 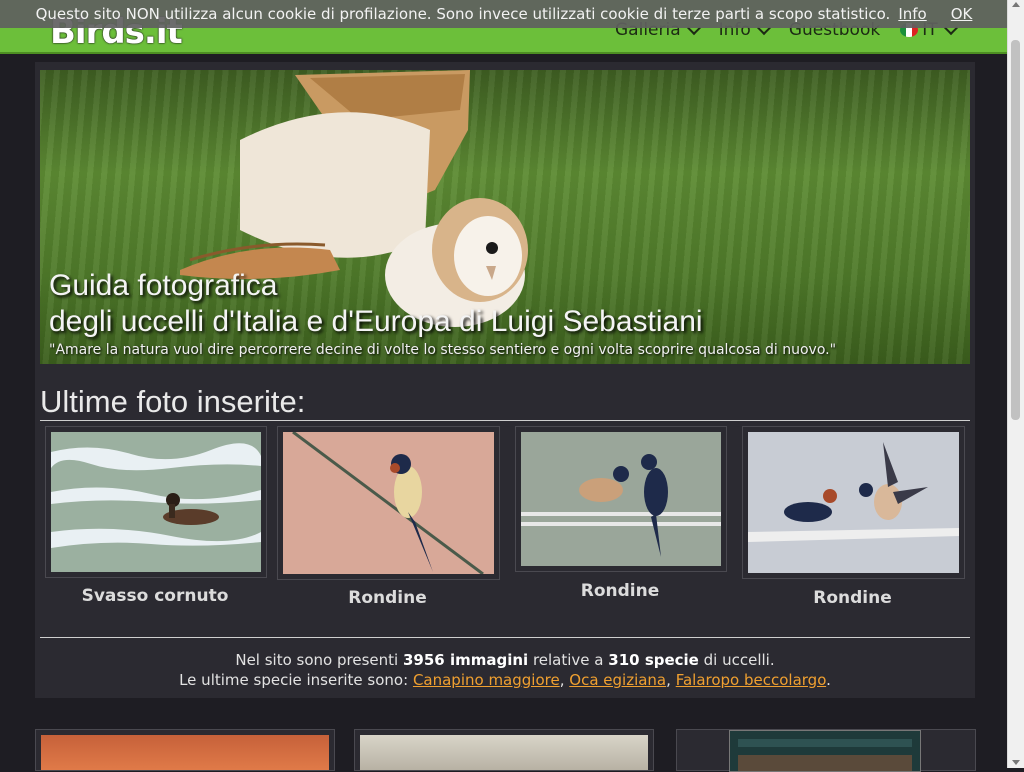 I want to click on latest-species-prefix: Le ultime specie inserite sono:, so click(x=294, y=680).